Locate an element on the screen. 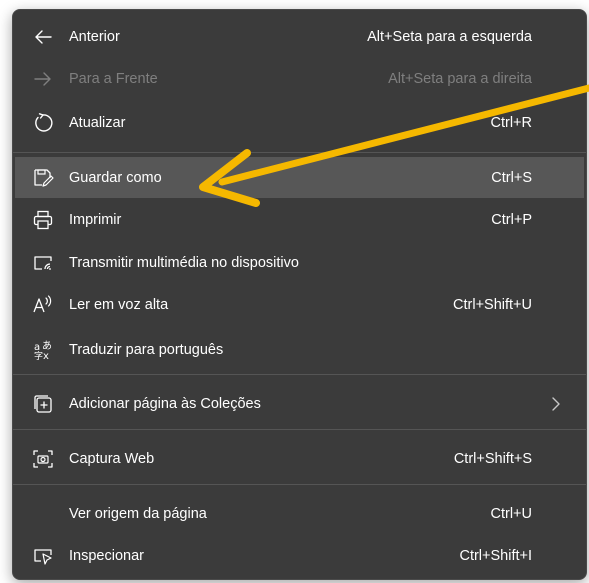  menu-item-label: Inspecionar is located at coordinates (106, 555).